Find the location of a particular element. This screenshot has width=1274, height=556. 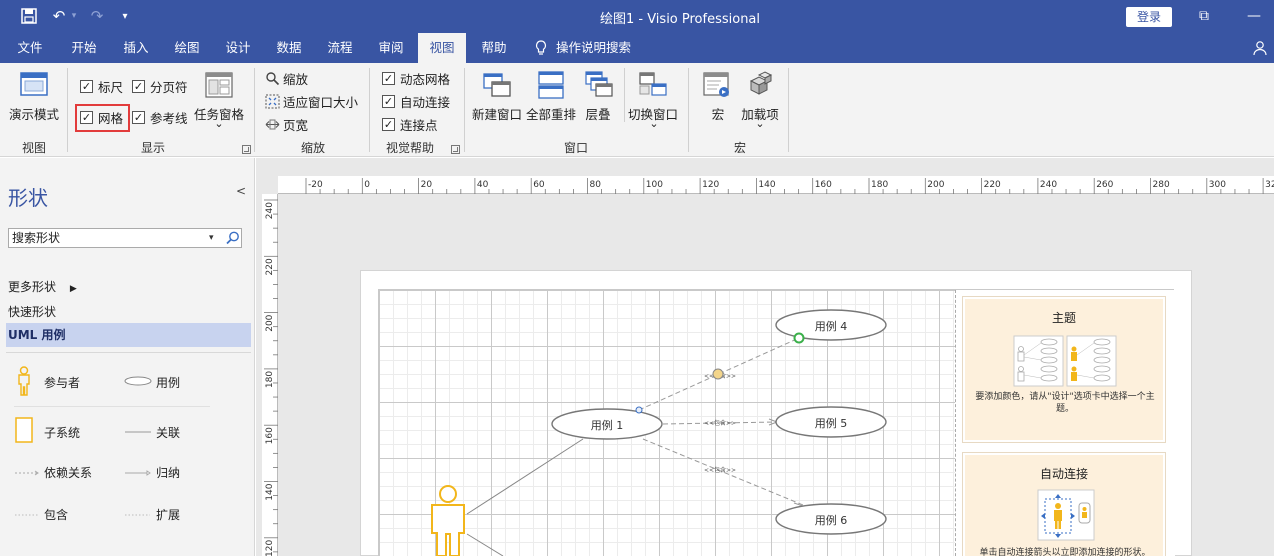

task-panes-dropdown-icon: ⌄ is located at coordinates (219, 123).